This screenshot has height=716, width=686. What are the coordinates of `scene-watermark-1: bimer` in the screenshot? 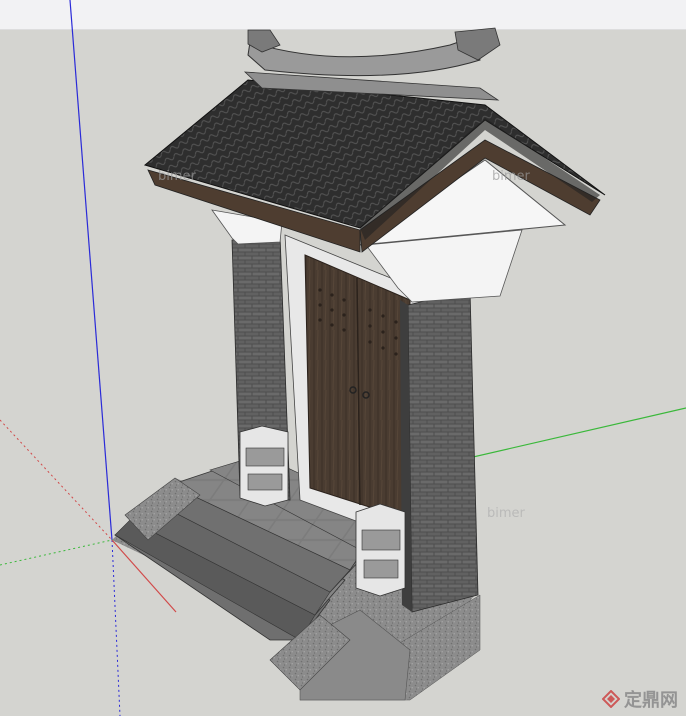 It's located at (177, 176).